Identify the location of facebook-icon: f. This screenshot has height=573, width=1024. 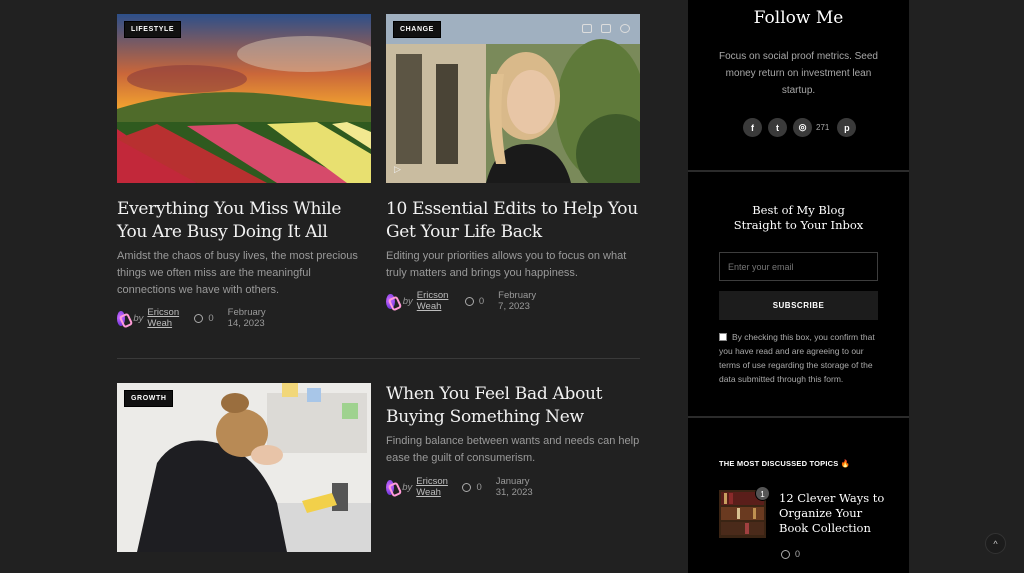
(752, 127).